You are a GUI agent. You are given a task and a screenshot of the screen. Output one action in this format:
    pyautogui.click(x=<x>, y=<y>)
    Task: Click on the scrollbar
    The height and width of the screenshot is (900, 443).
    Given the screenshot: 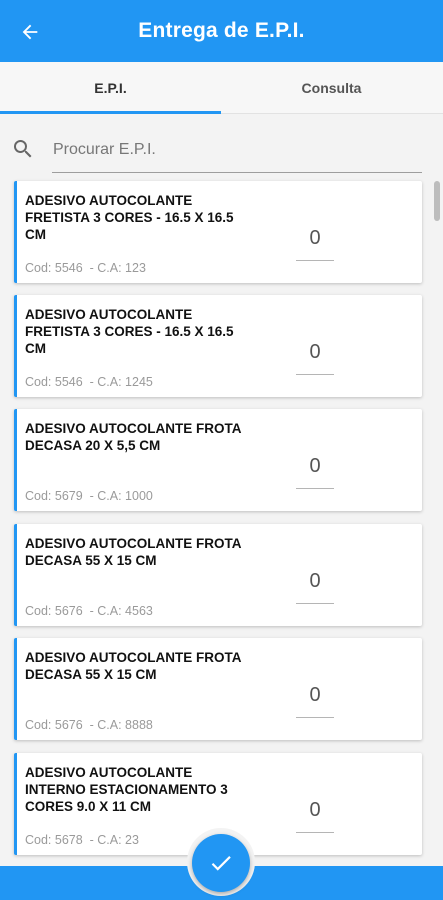 What is the action you would take?
    pyautogui.click(x=437, y=201)
    